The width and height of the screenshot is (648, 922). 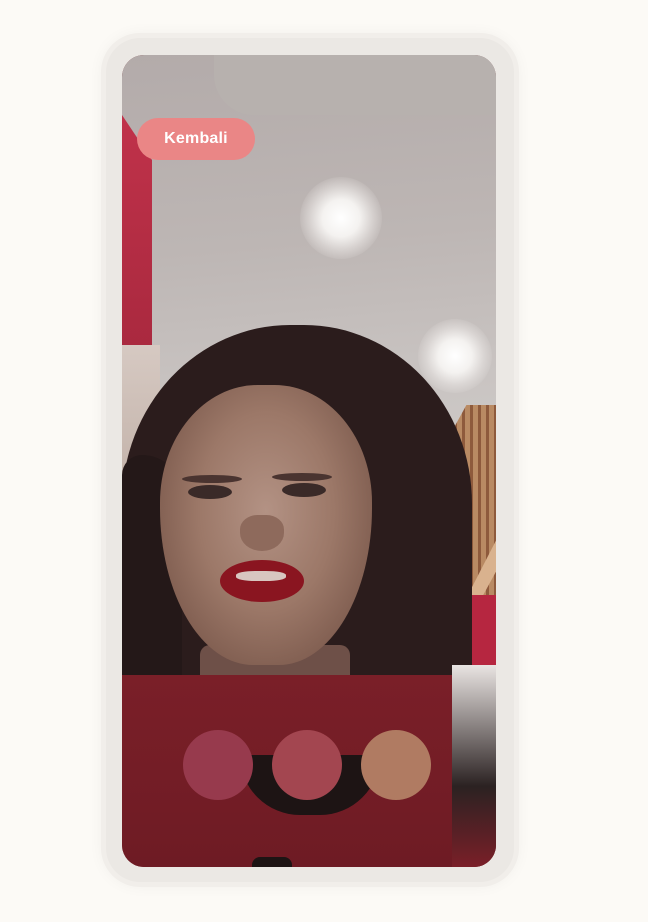 I want to click on ceiling-panel, so click(x=355, y=85).